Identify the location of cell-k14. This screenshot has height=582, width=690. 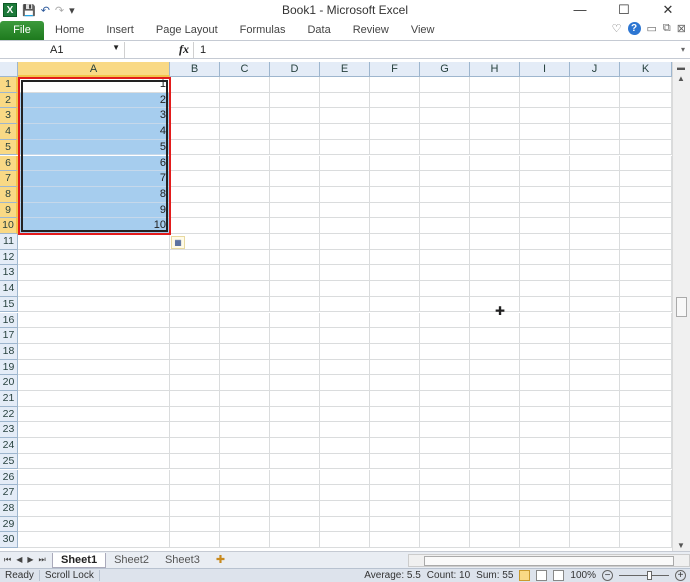
(646, 289).